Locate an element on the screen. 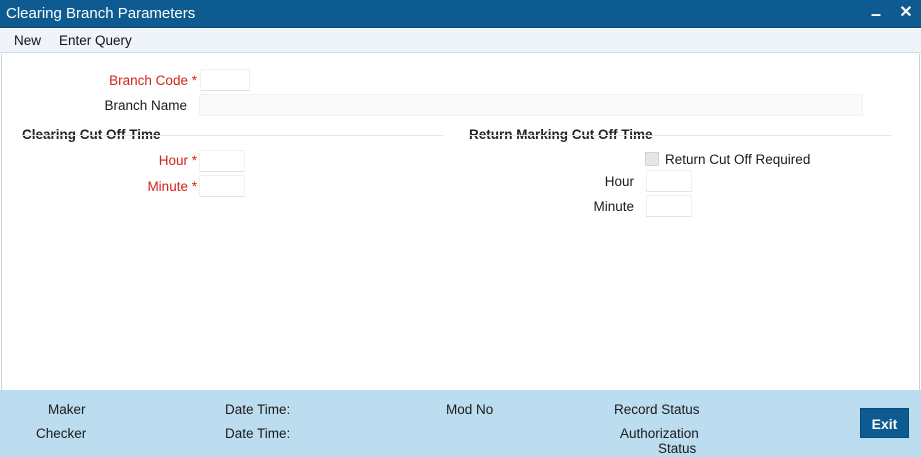  return-hour-label: Hour is located at coordinates (619, 181).